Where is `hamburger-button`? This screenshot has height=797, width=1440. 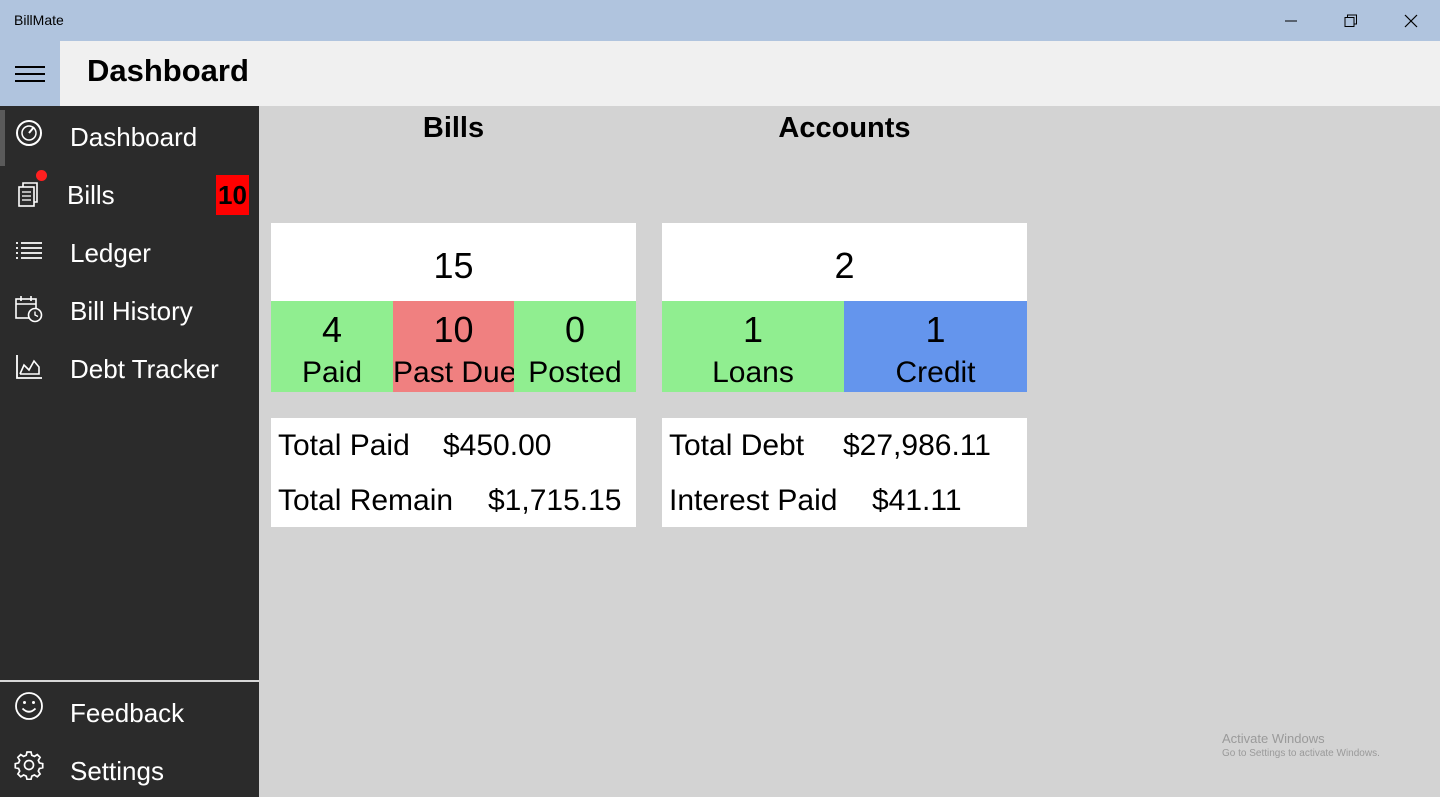 hamburger-button is located at coordinates (30, 73).